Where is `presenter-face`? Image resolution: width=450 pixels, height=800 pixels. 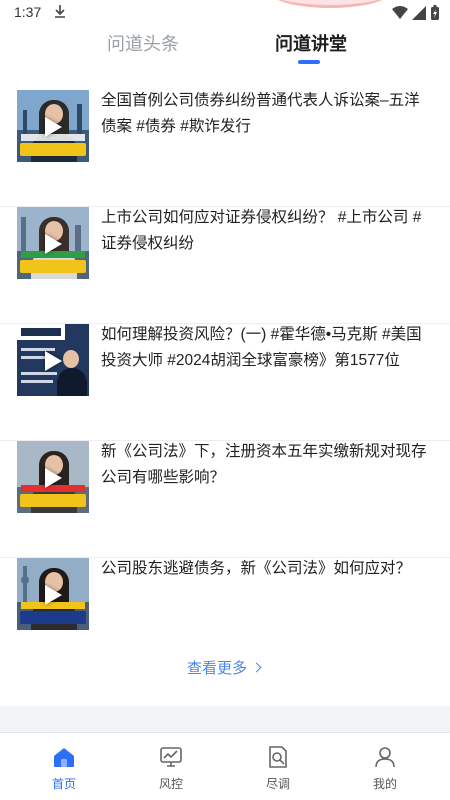
presenter-face is located at coordinates (71, 359).